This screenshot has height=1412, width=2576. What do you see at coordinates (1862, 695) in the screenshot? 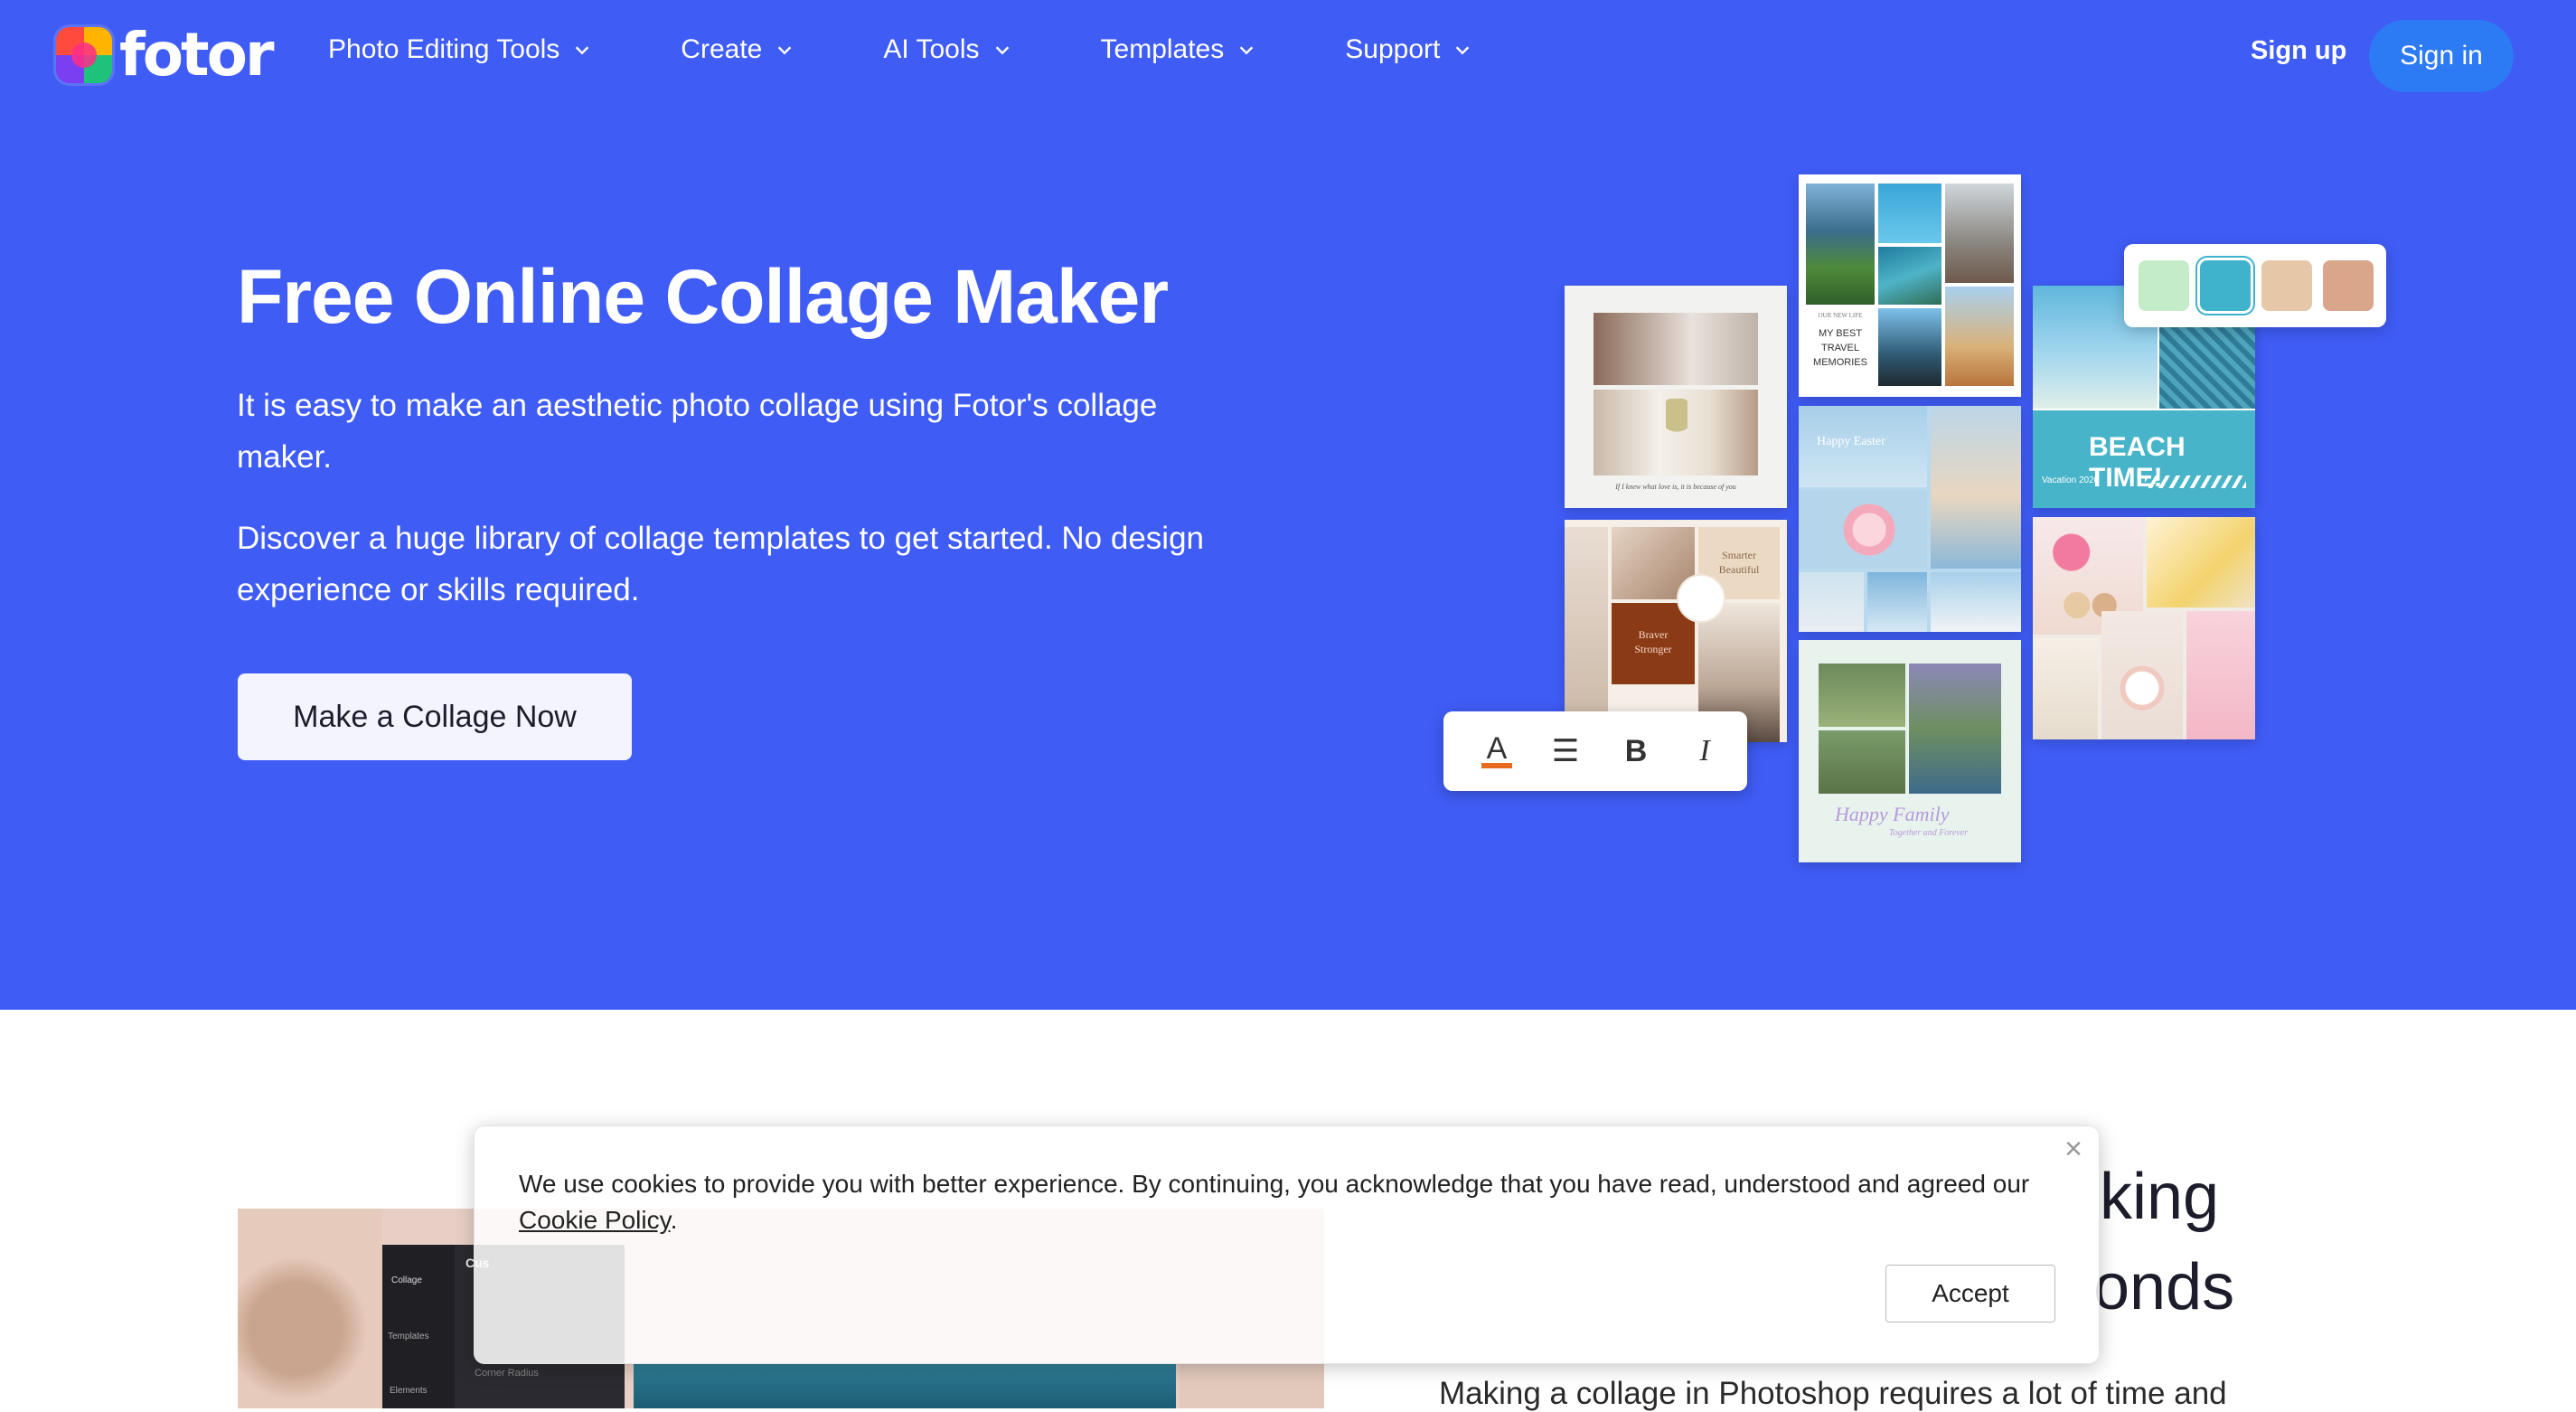
I see `photo-family-left` at bounding box center [1862, 695].